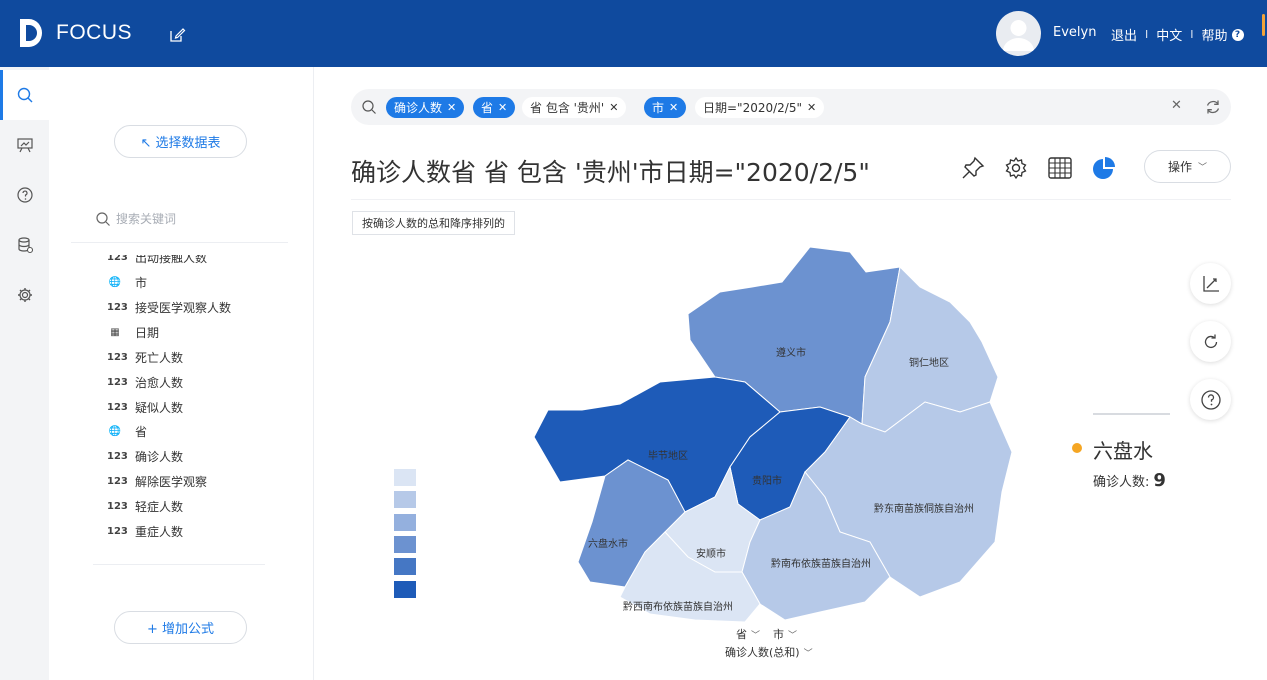 The width and height of the screenshot is (1267, 680). What do you see at coordinates (145, 506) in the screenshot?
I see `field-item: 123 轻症人数` at bounding box center [145, 506].